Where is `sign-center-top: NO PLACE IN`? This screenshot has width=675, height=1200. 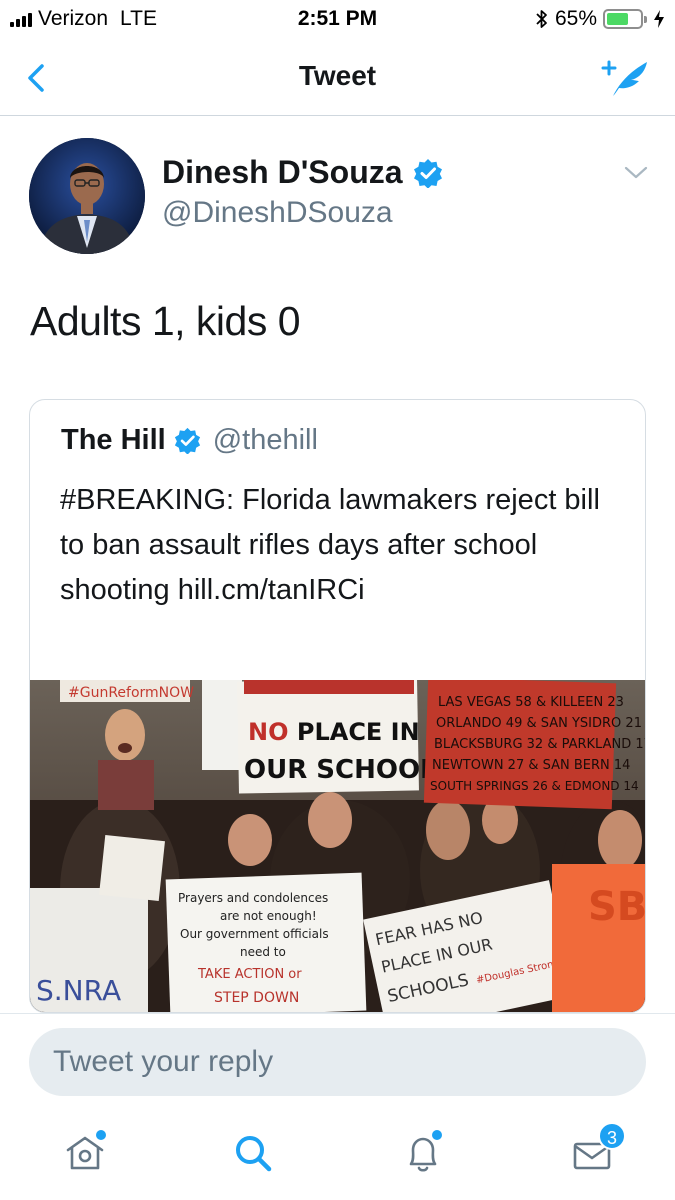 sign-center-top: NO PLACE IN is located at coordinates (334, 732).